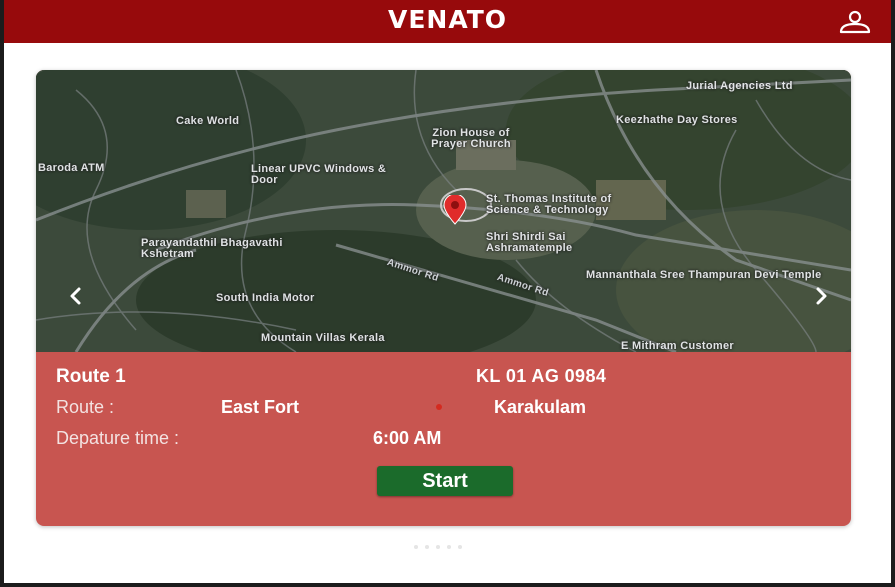 The image size is (895, 587). I want to click on route-label: Route :, so click(85, 407).